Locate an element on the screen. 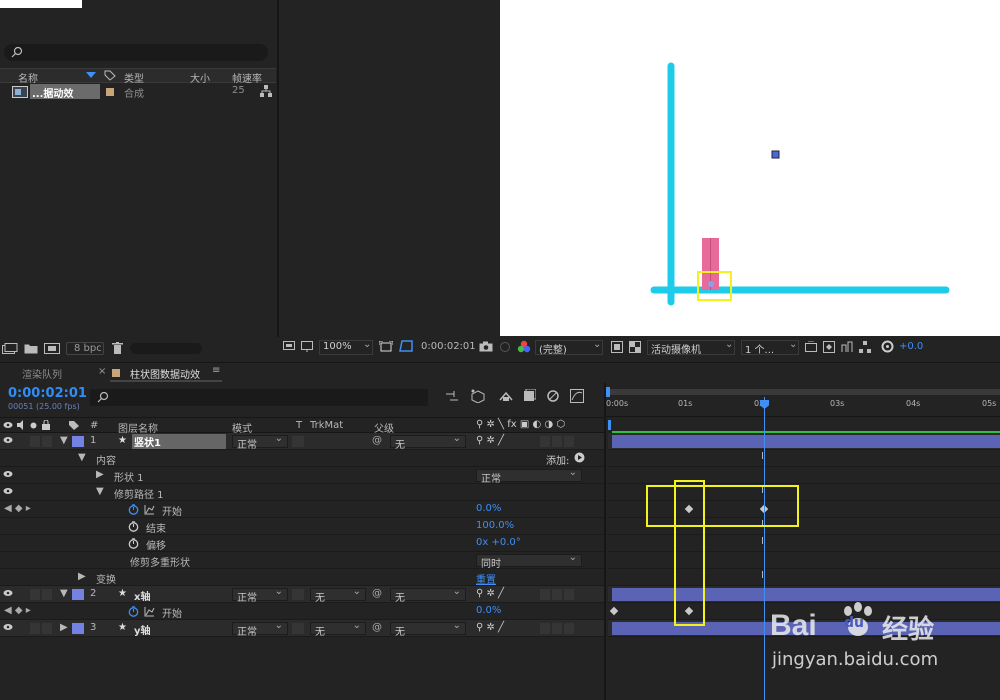 Image resolution: width=1000 pixels, height=700 pixels. flowchart-icon is located at coordinates (865, 347).